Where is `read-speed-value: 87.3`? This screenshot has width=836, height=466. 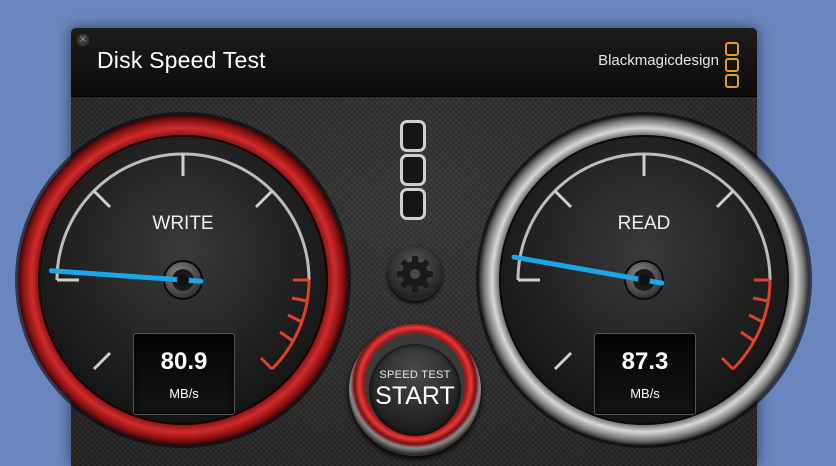 read-speed-value: 87.3 is located at coordinates (645, 361).